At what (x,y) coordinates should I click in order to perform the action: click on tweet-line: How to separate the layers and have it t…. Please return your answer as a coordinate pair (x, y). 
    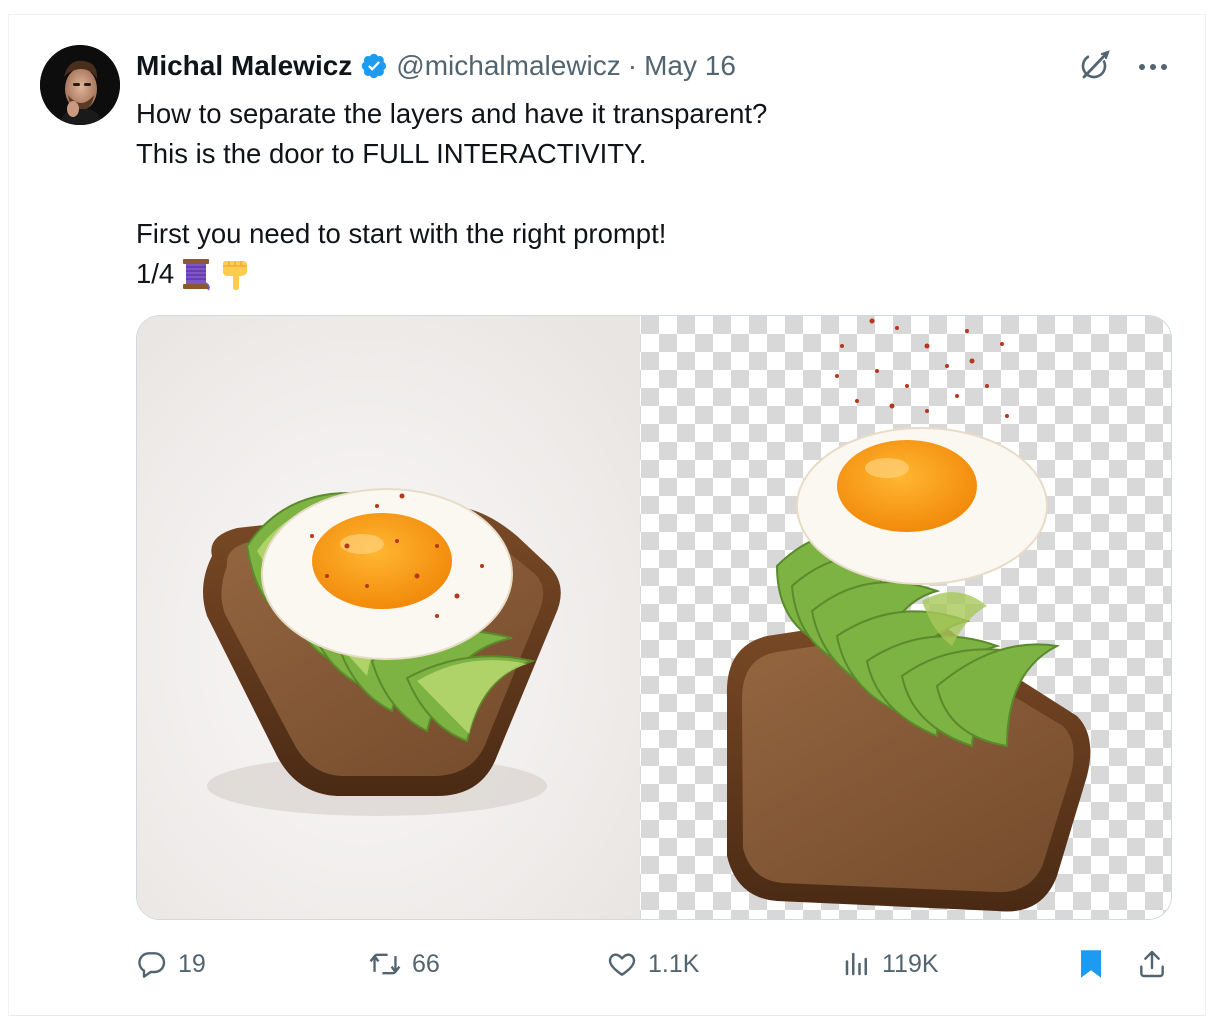
    Looking at the image, I should click on (452, 113).